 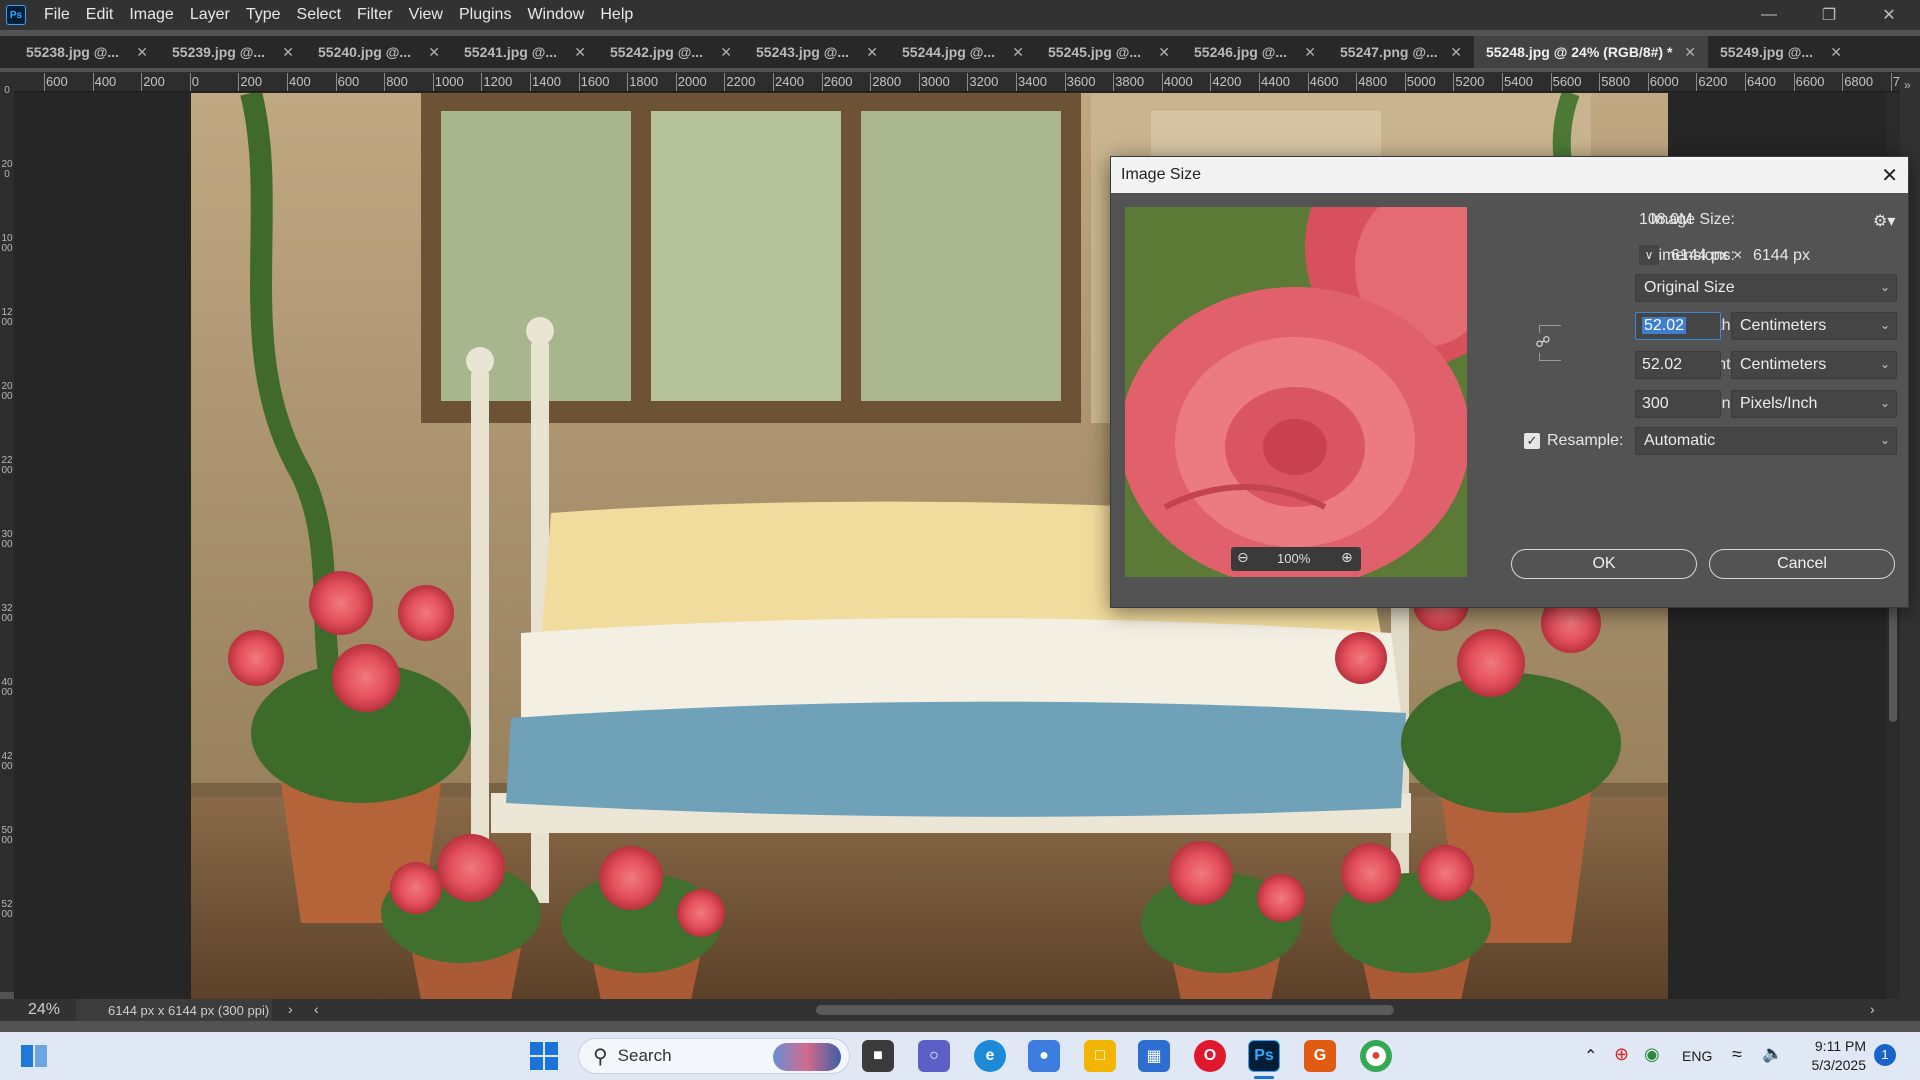 What do you see at coordinates (1697, 1056) in the screenshot?
I see `language-indicator: ENG` at bounding box center [1697, 1056].